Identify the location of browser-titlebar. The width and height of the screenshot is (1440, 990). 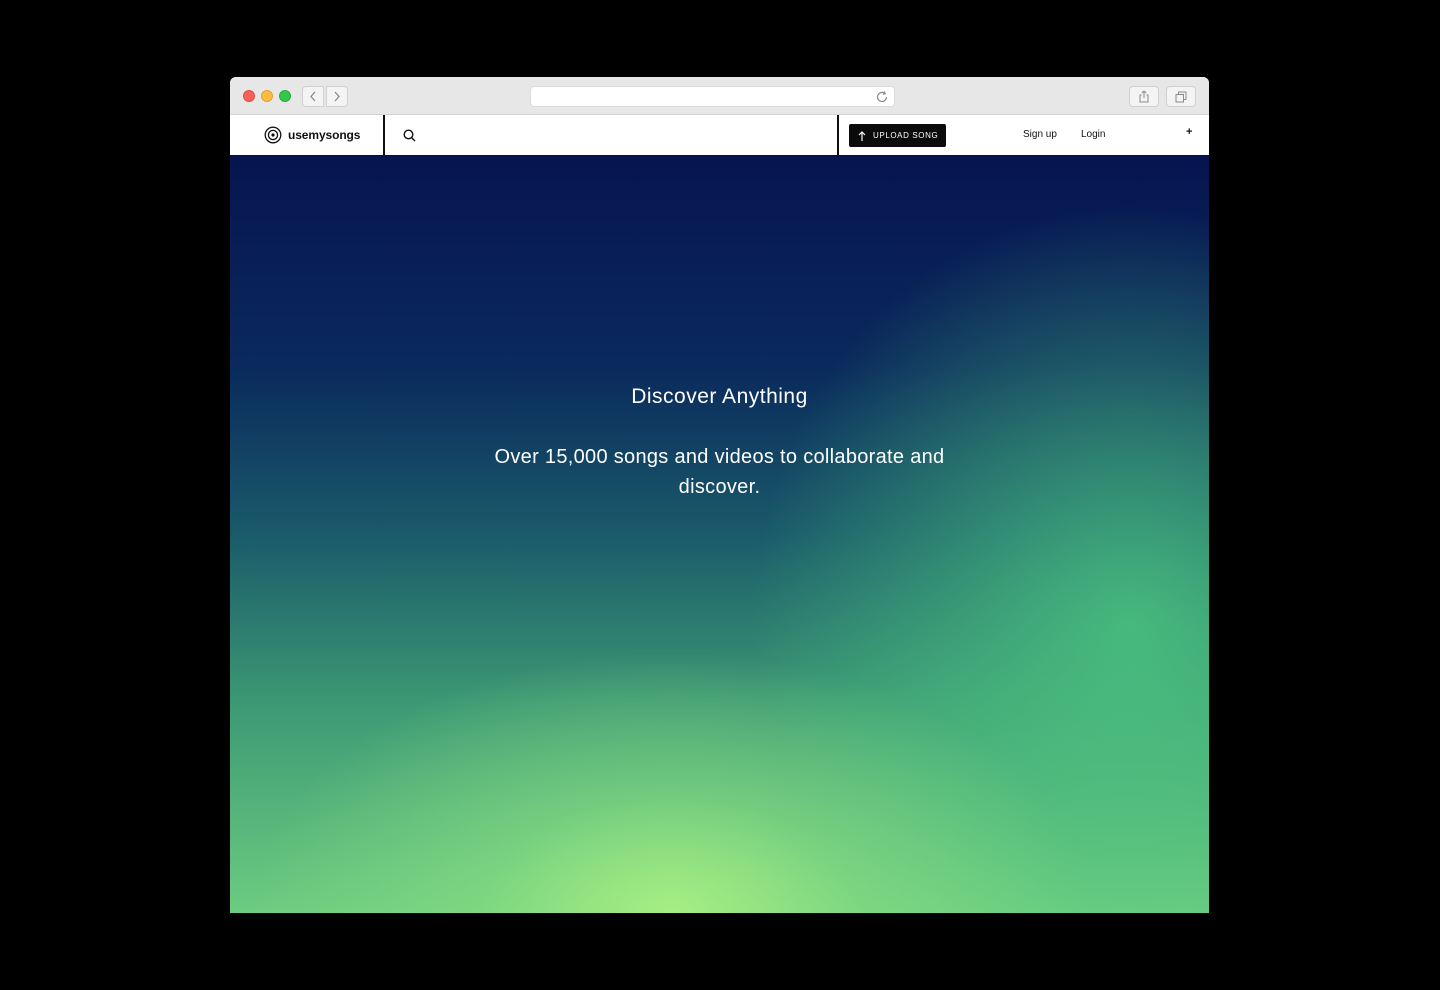
(719, 96).